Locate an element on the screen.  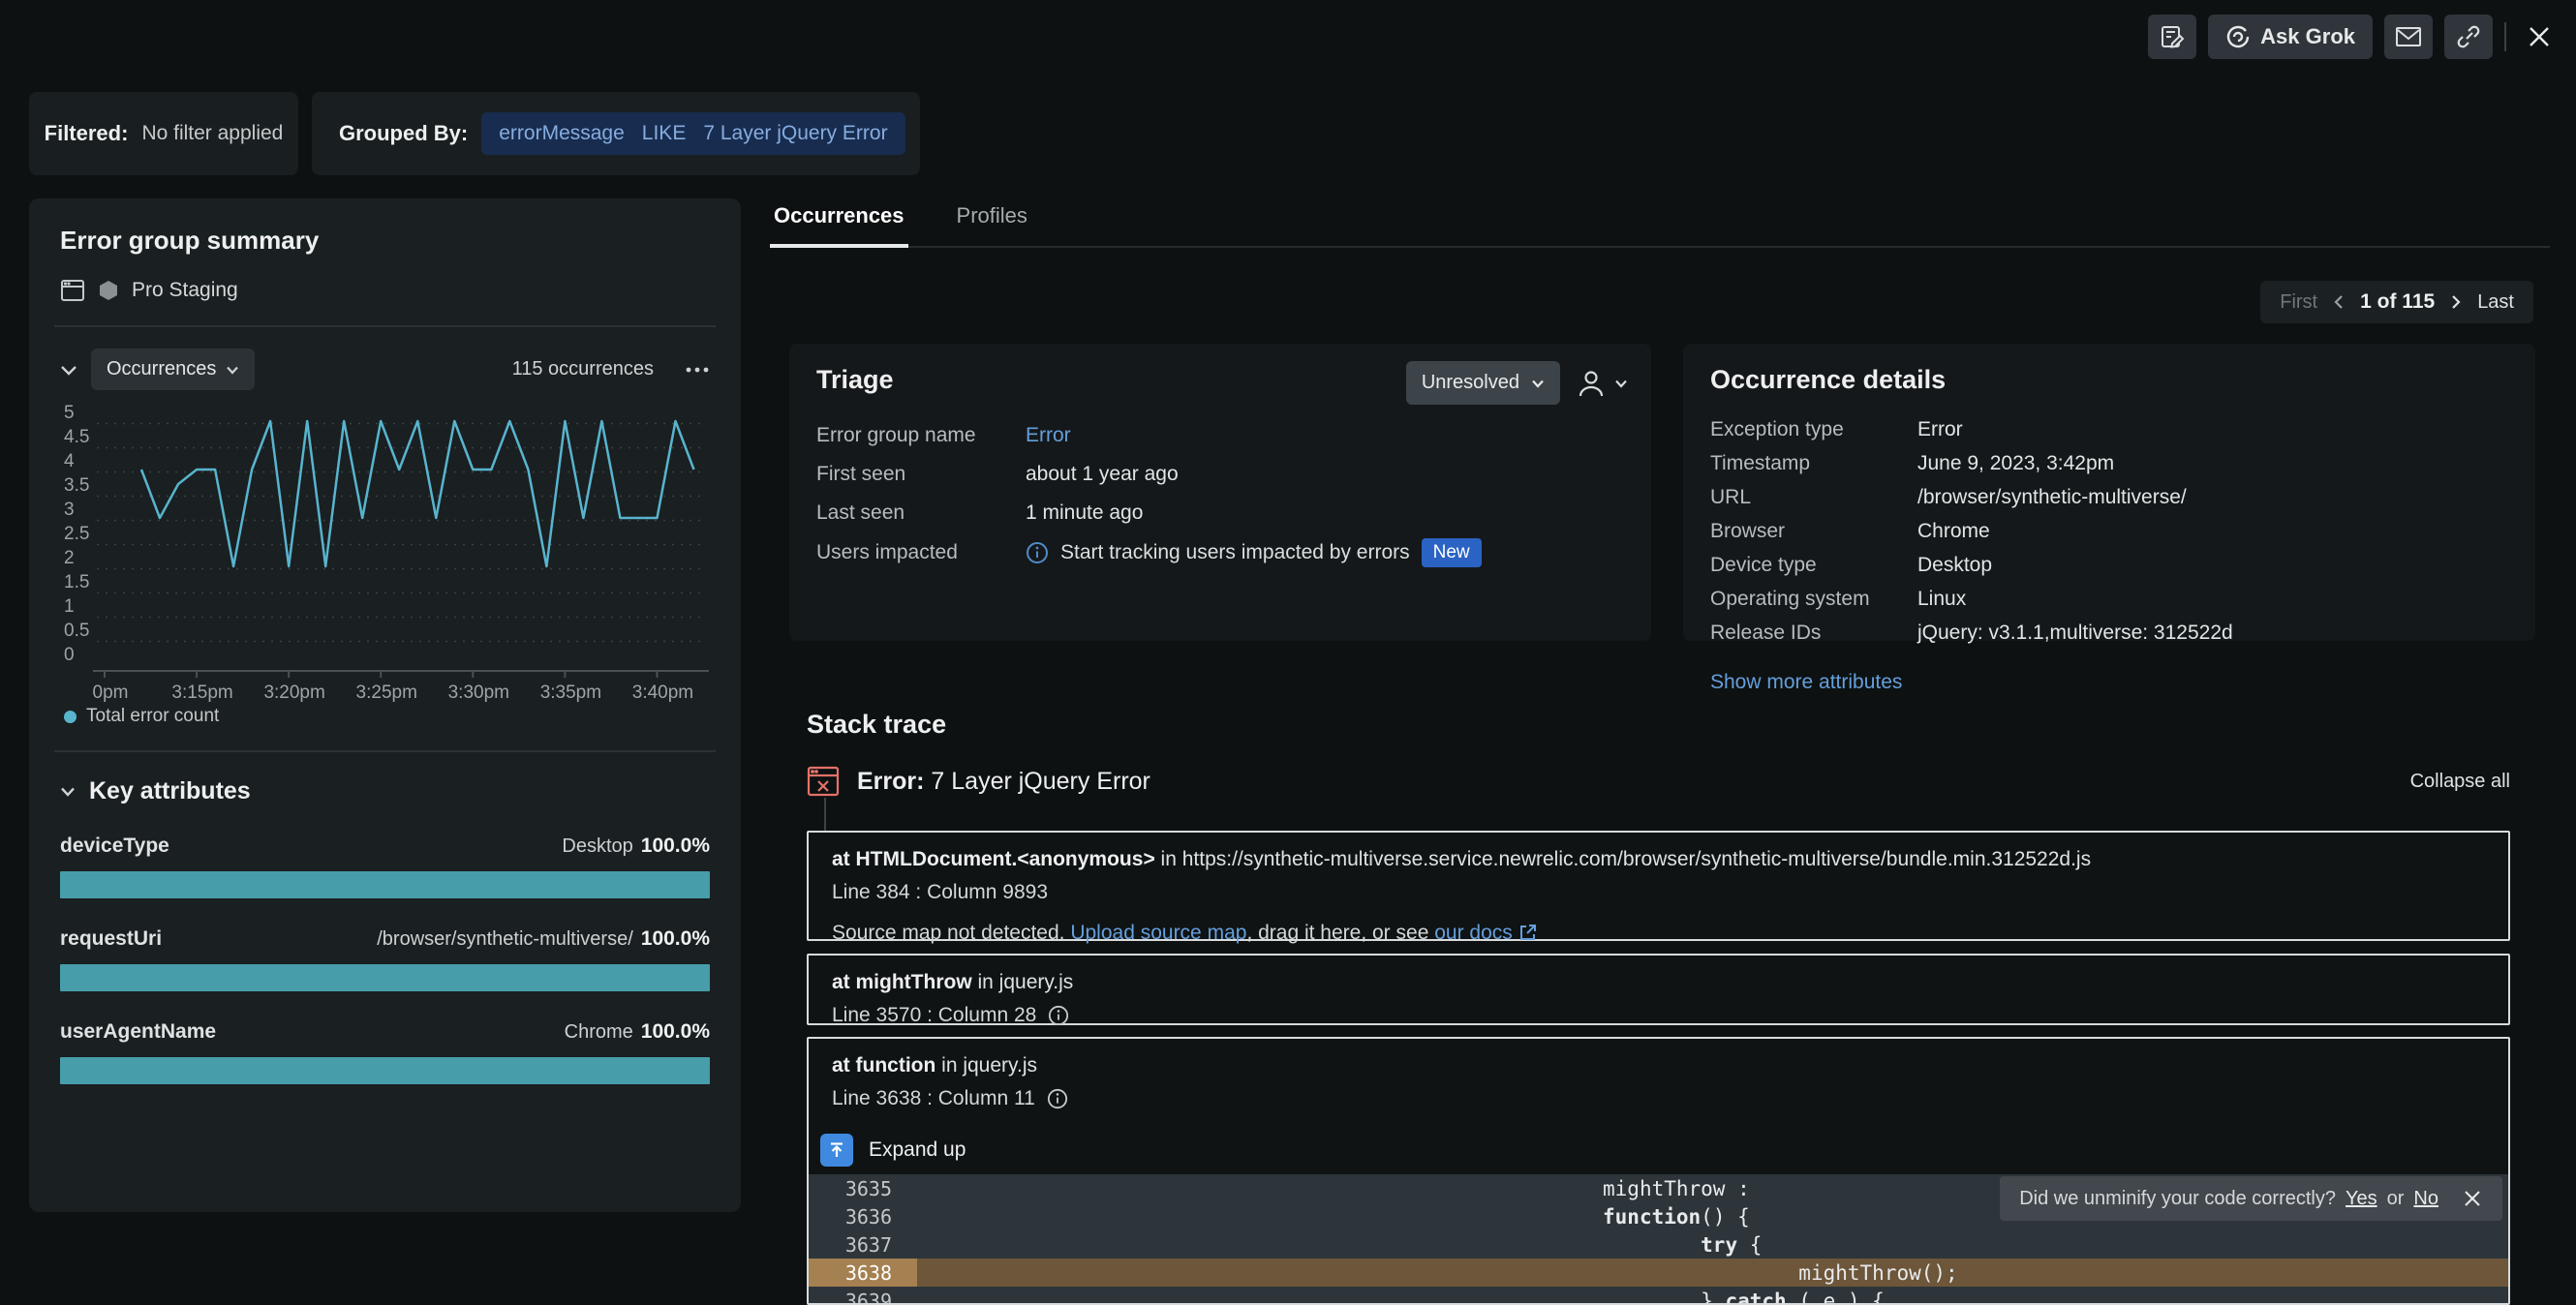
entity-row: Pro Staging is located at coordinates (385, 290).